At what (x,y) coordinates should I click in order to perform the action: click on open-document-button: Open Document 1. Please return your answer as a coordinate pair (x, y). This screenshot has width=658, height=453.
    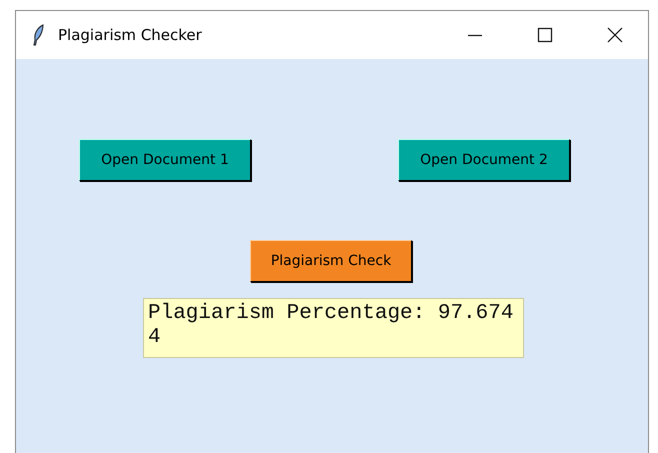
    Looking at the image, I should click on (165, 160).